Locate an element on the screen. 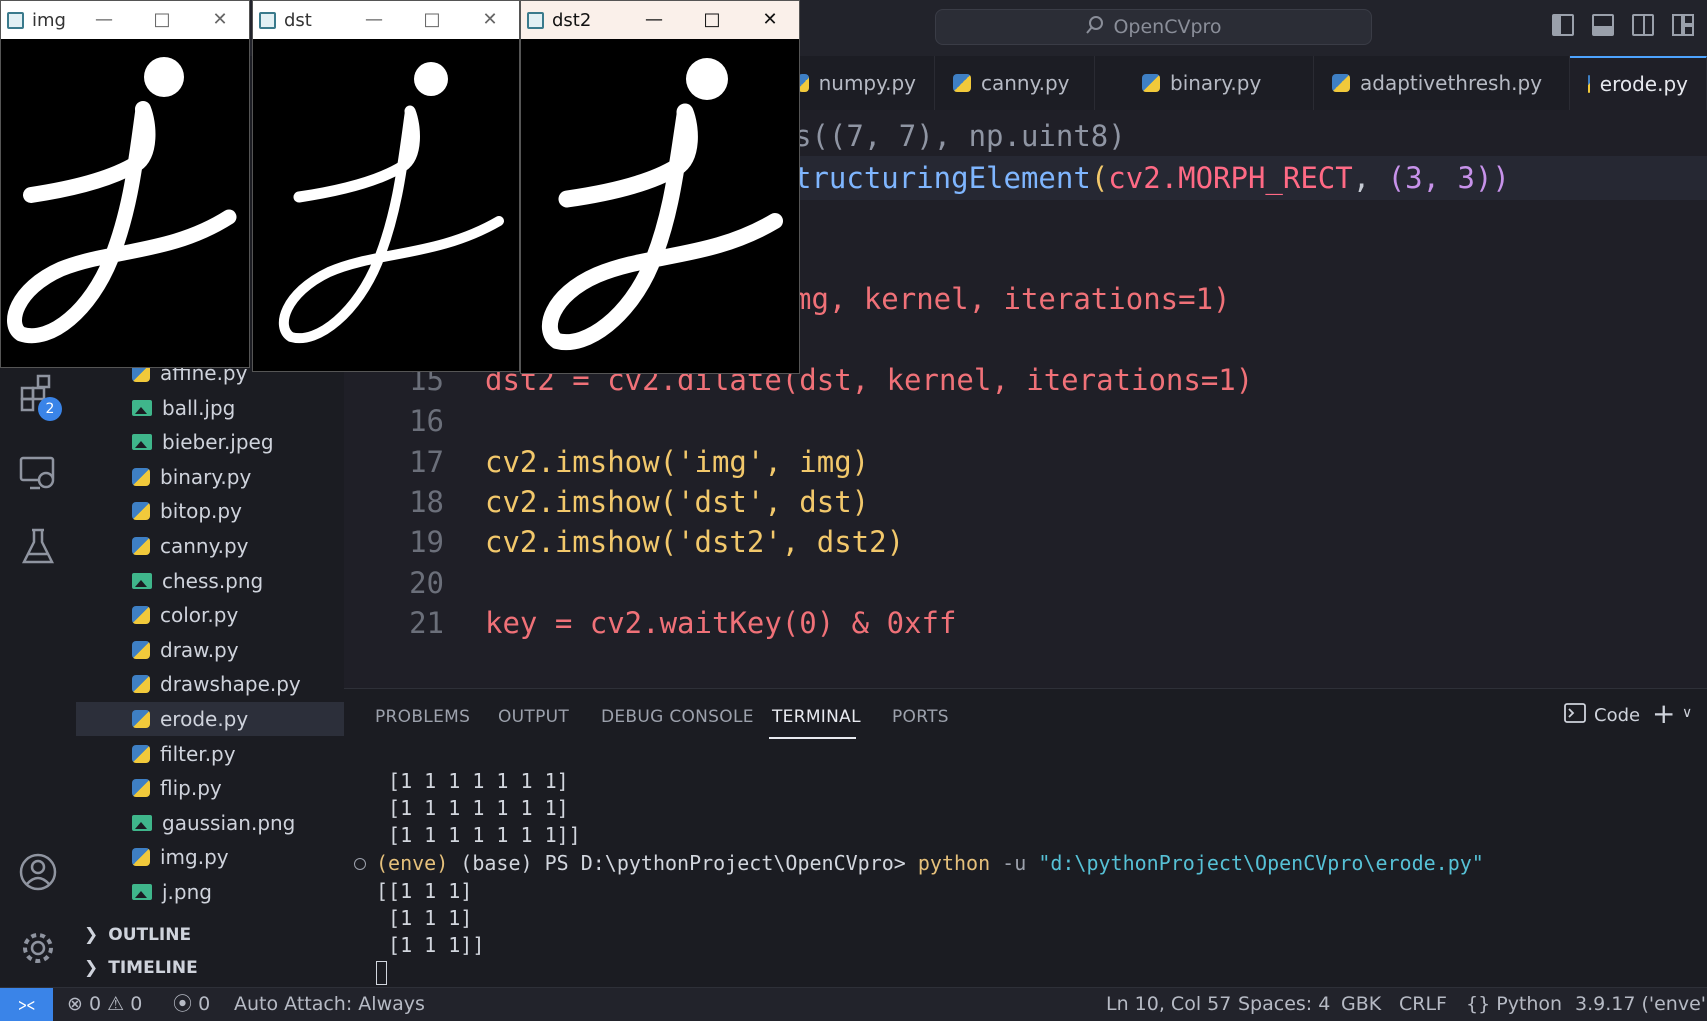 Image resolution: width=1707 pixels, height=1021 pixels. file-item: filter.py is located at coordinates (210, 754).